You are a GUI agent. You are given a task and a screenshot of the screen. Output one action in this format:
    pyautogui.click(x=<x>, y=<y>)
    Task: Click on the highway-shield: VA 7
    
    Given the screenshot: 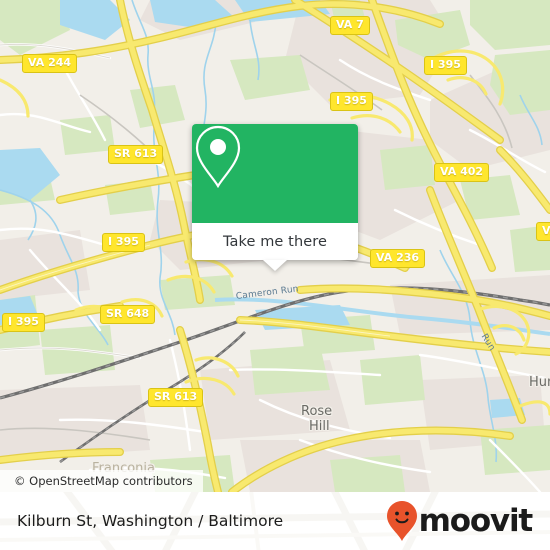 What is the action you would take?
    pyautogui.click(x=350, y=25)
    